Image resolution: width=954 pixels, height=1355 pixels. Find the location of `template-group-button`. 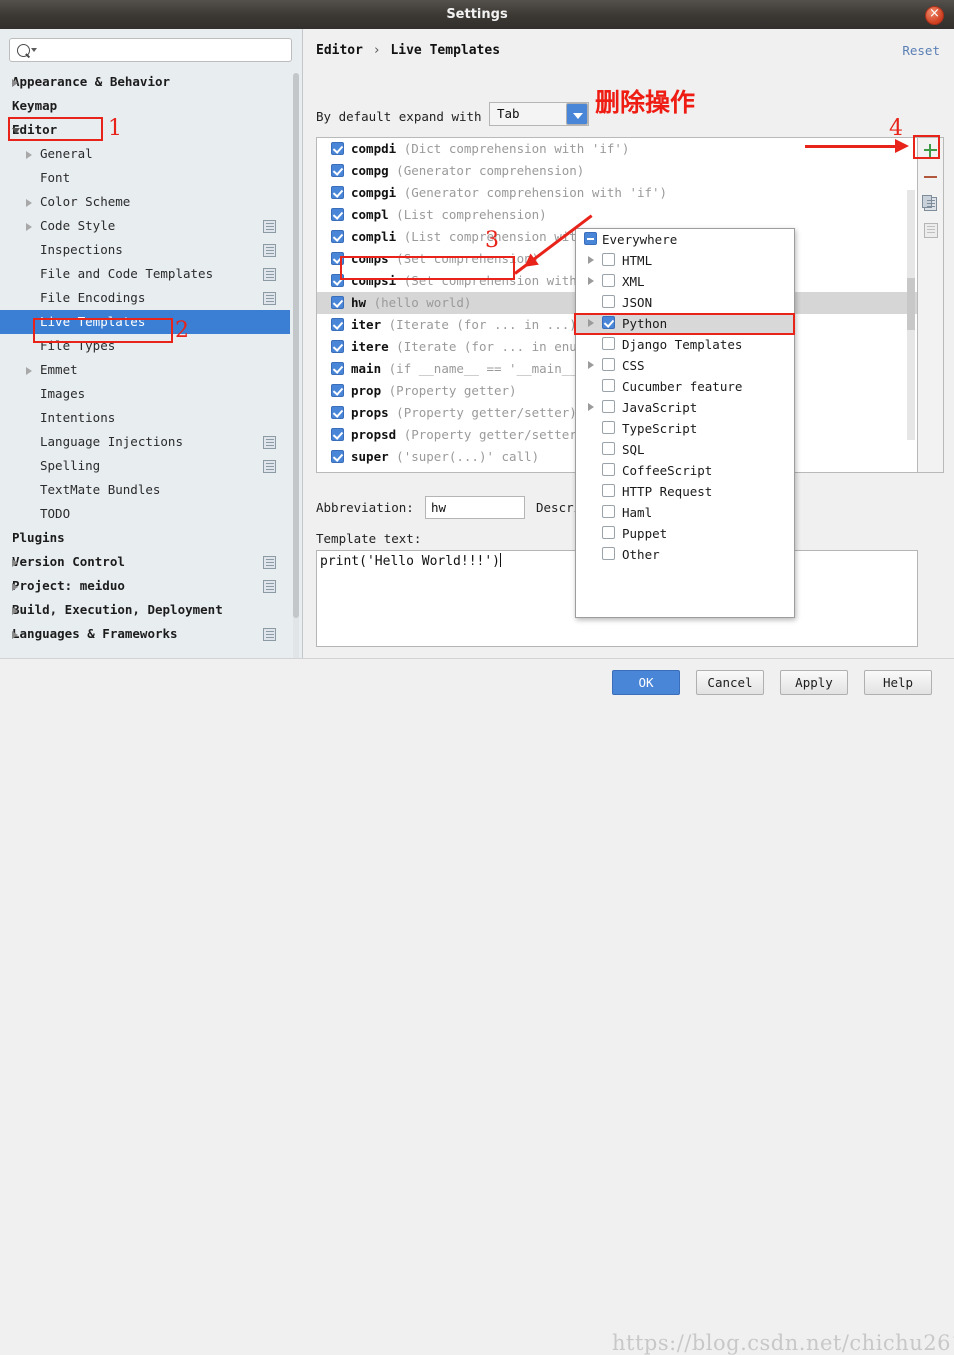

template-group-button is located at coordinates (930, 229).